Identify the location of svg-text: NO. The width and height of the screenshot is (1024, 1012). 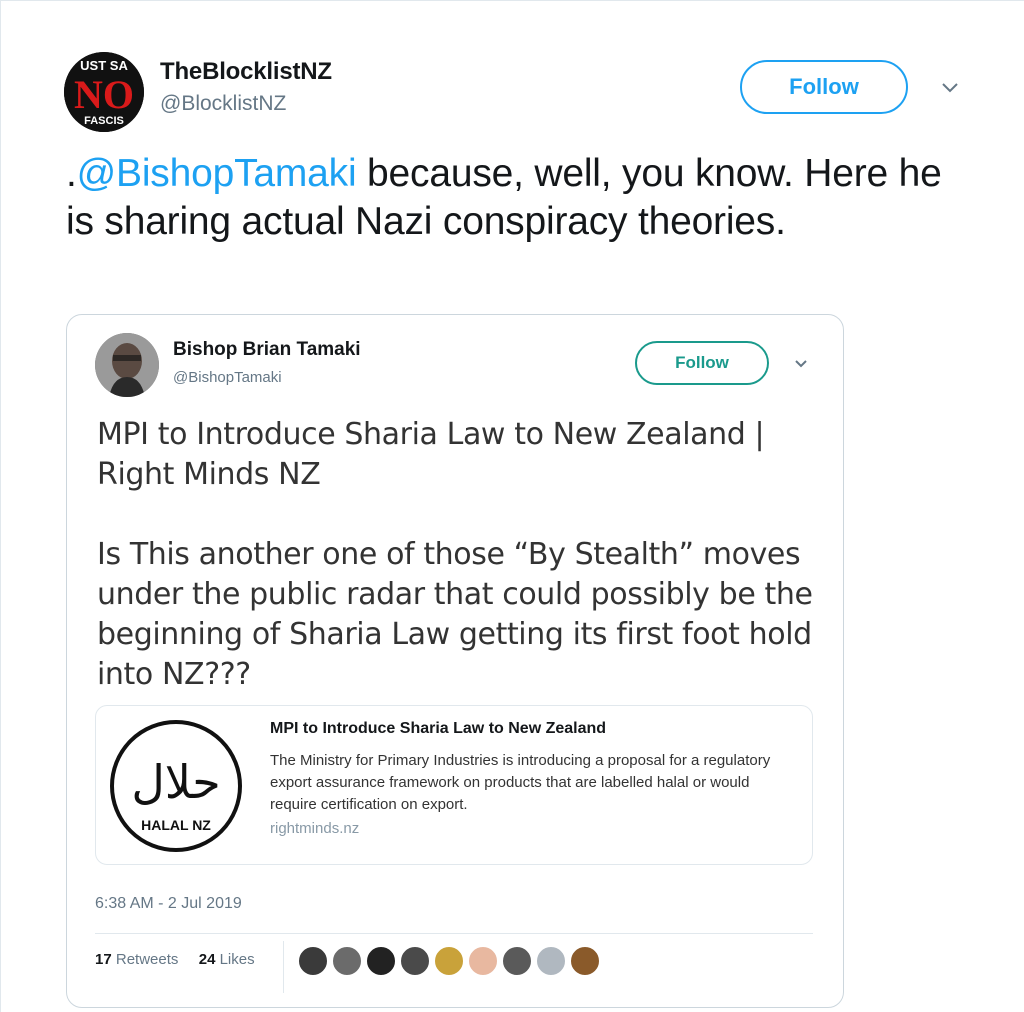
(104, 94).